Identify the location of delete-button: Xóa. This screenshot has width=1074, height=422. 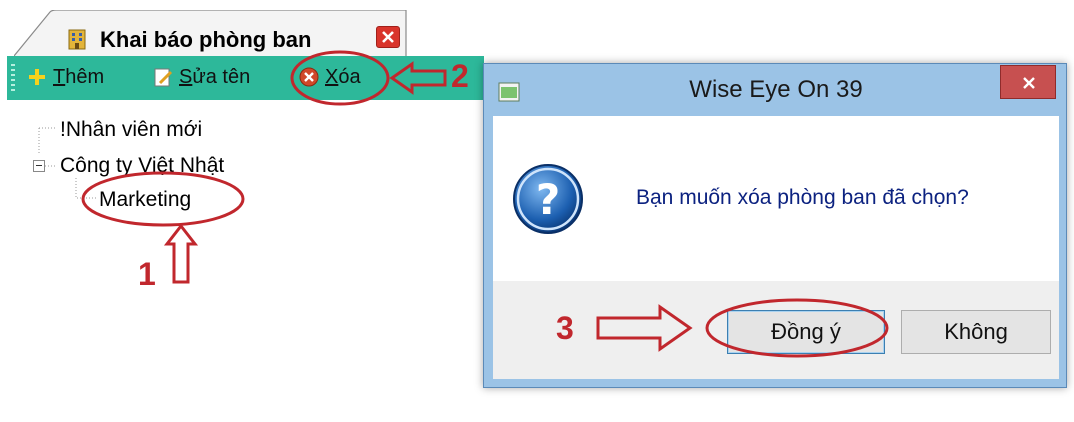
(330, 77).